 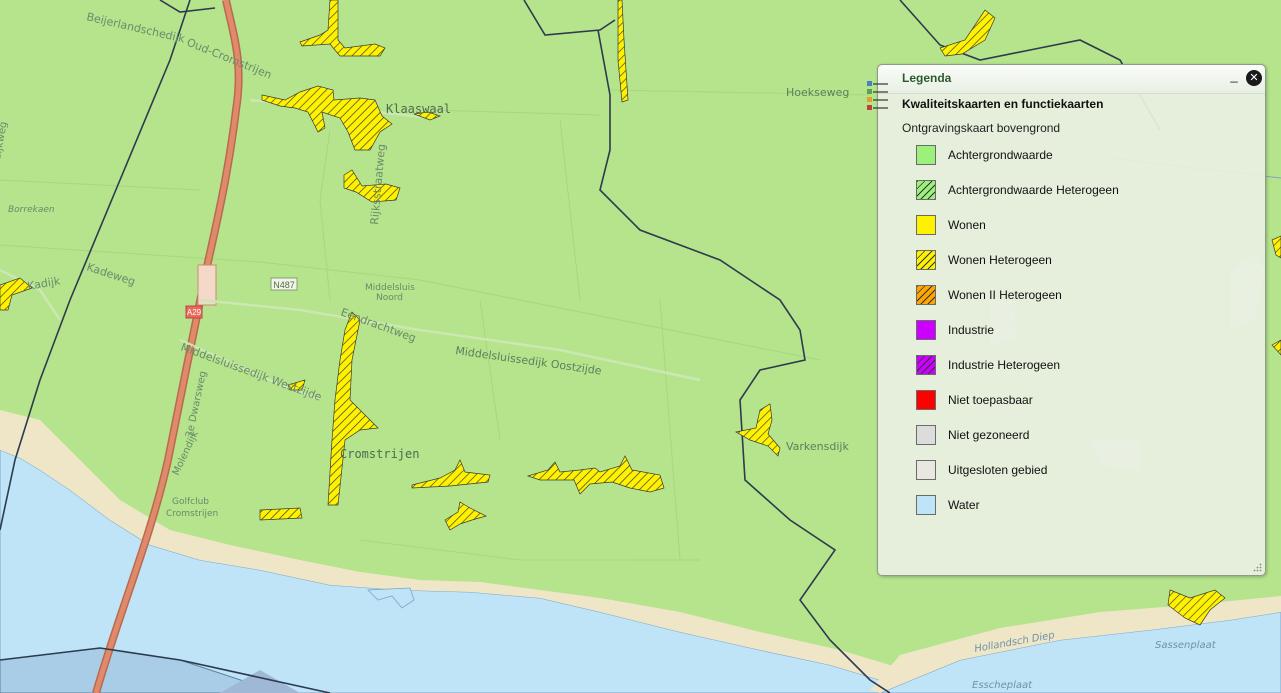 I want to click on legend-item-label: Achtergrondwaarde, so click(x=1000, y=155).